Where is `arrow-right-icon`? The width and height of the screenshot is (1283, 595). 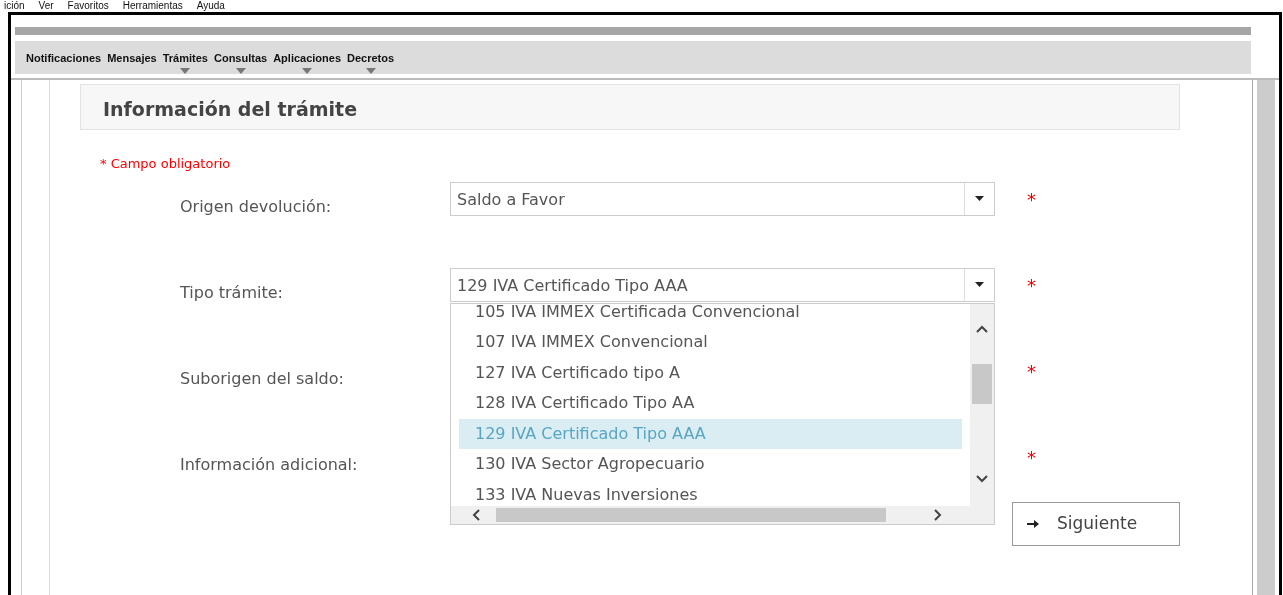
arrow-right-icon is located at coordinates (1033, 523).